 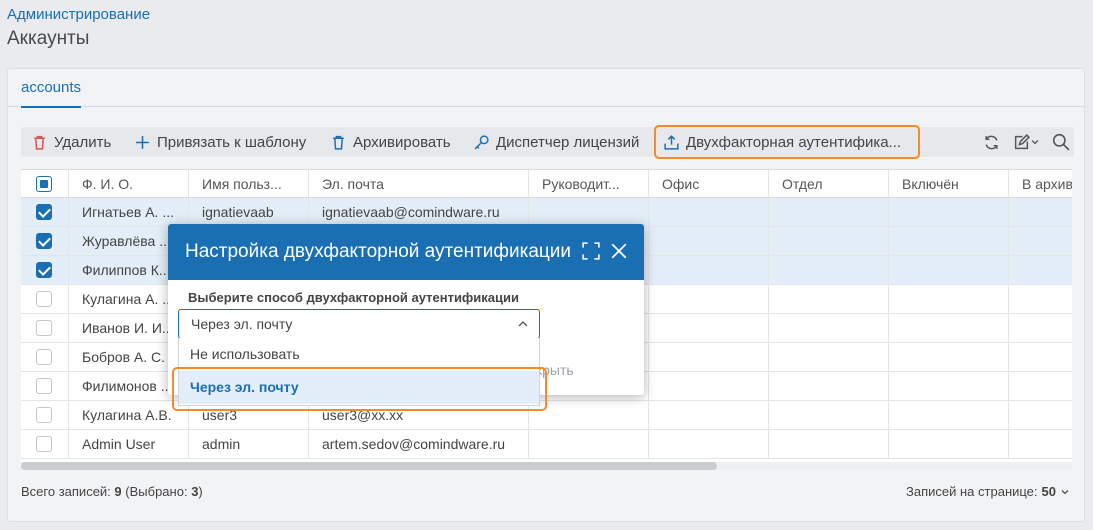 I want to click on archive-button: Архивировать, so click(x=390, y=142).